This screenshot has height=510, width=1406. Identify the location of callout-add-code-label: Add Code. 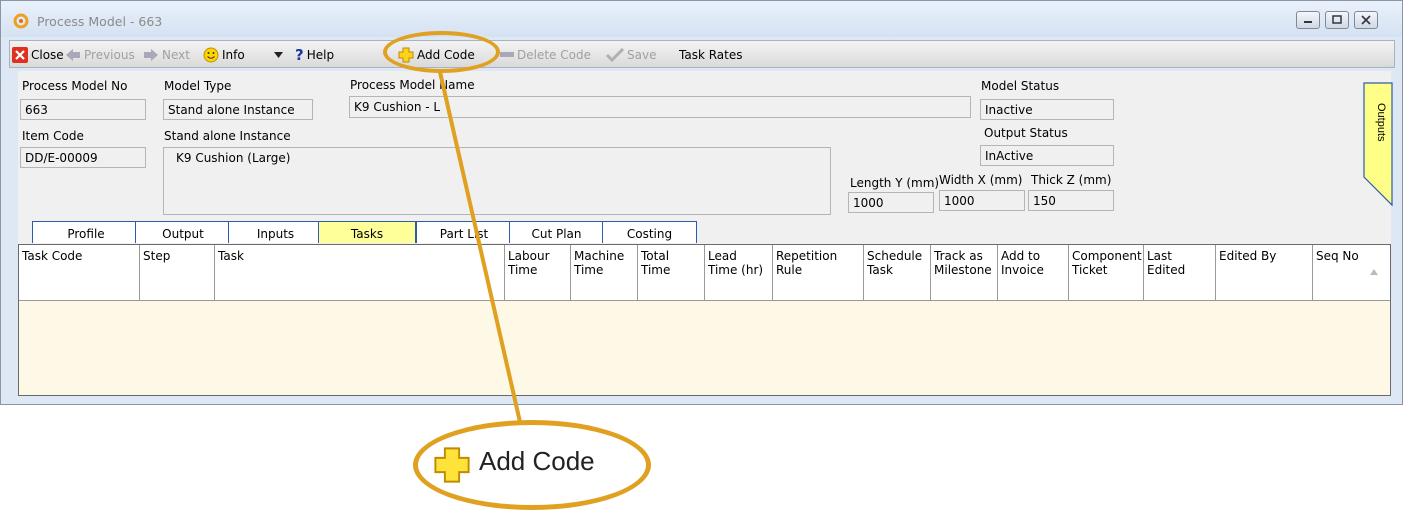
(537, 461).